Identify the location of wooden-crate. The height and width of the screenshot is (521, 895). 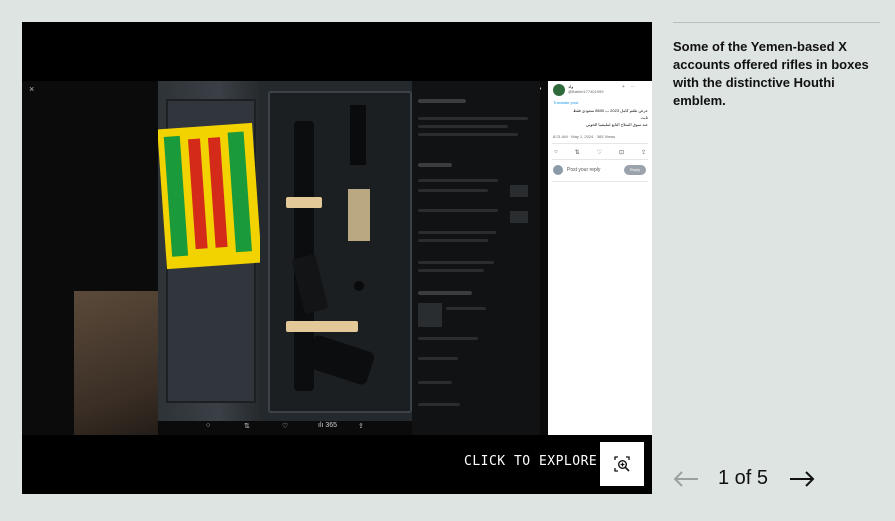
(119, 363).